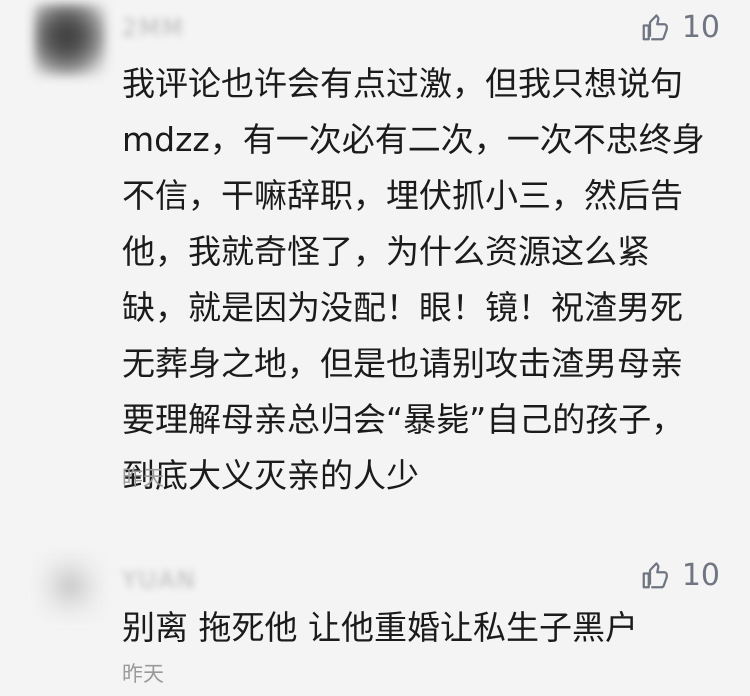 The width and height of the screenshot is (750, 696). What do you see at coordinates (380, 627) in the screenshot?
I see `comment-text: 别离 拖死他 让他重婚让私生子黑户` at bounding box center [380, 627].